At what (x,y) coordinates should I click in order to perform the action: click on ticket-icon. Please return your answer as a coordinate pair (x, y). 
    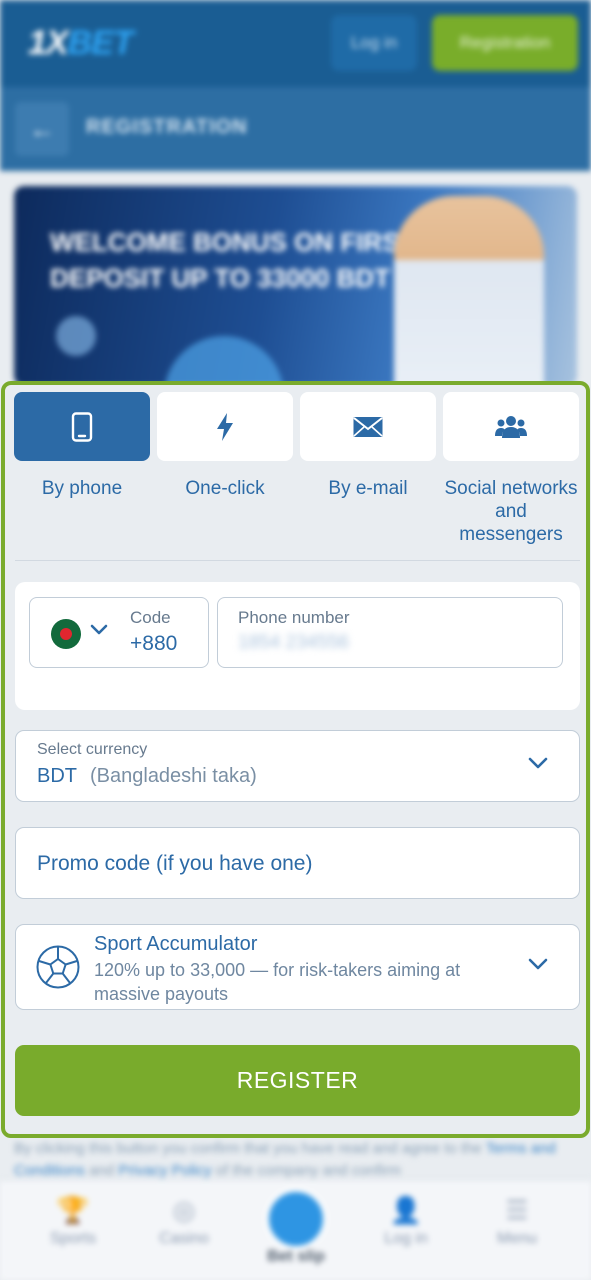
    Looking at the image, I should click on (296, 1219).